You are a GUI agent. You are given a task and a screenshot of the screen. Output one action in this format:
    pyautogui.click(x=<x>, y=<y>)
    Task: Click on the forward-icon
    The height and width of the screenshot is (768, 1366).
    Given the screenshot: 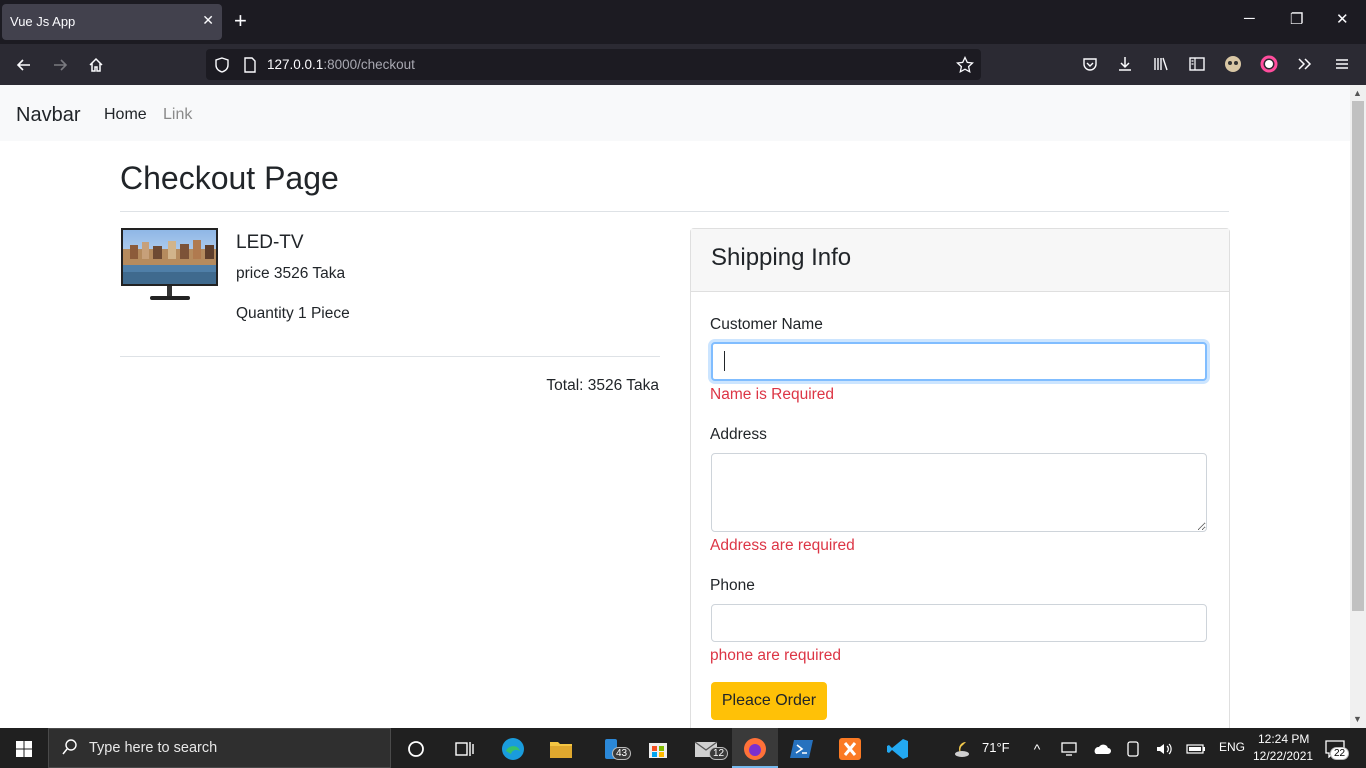 What is the action you would take?
    pyautogui.click(x=60, y=65)
    